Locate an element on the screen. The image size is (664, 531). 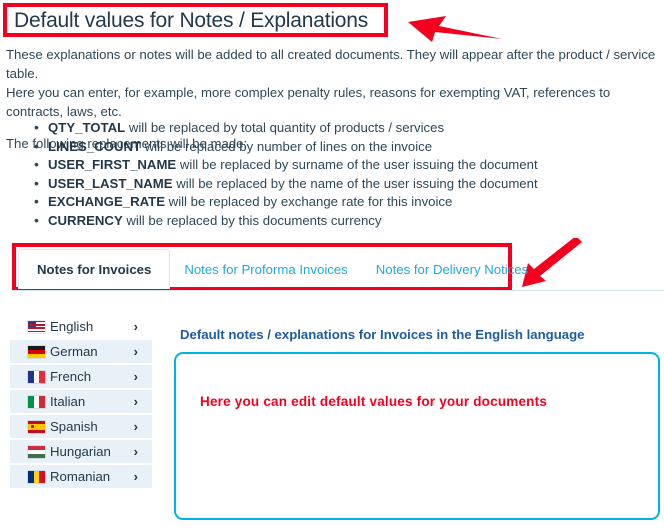
language-item-german: German › is located at coordinates (81, 352).